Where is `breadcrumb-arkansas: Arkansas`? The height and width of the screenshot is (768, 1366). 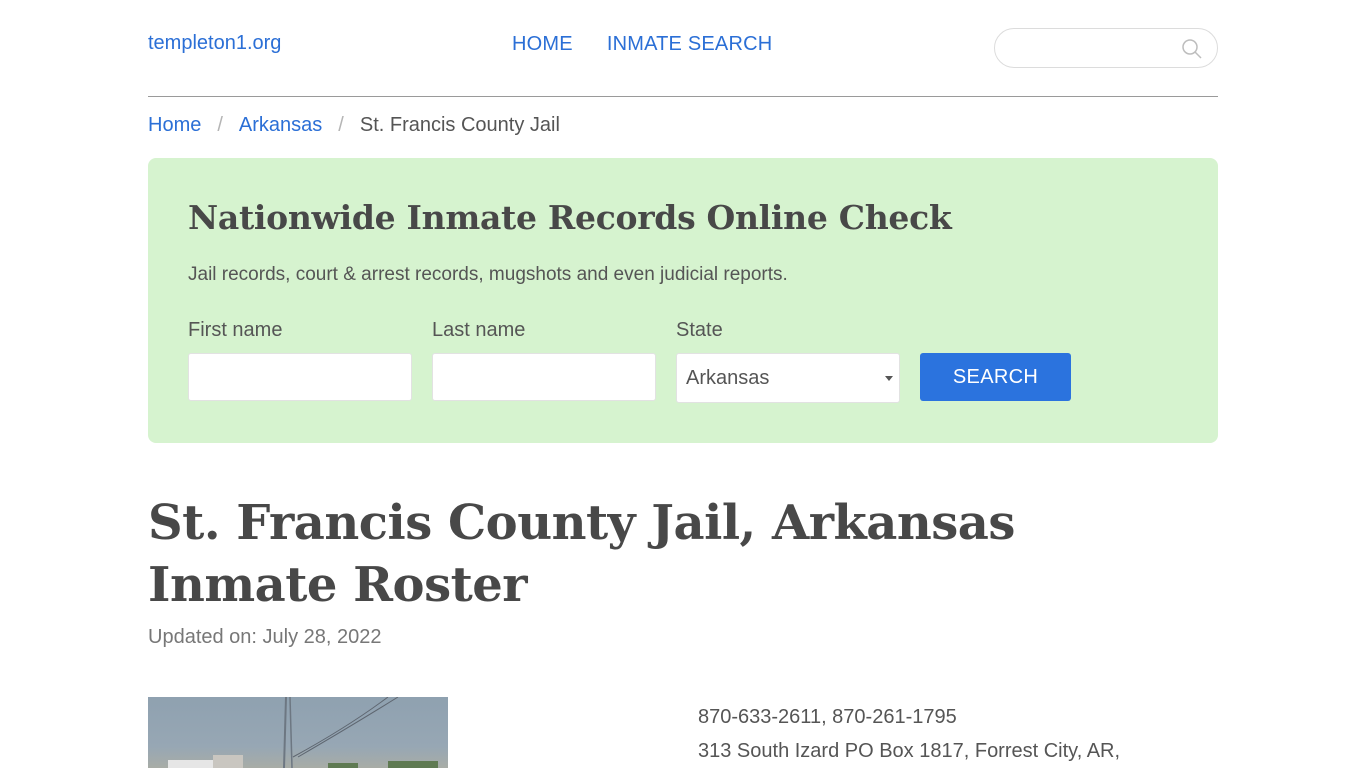
breadcrumb-arkansas: Arkansas is located at coordinates (280, 125).